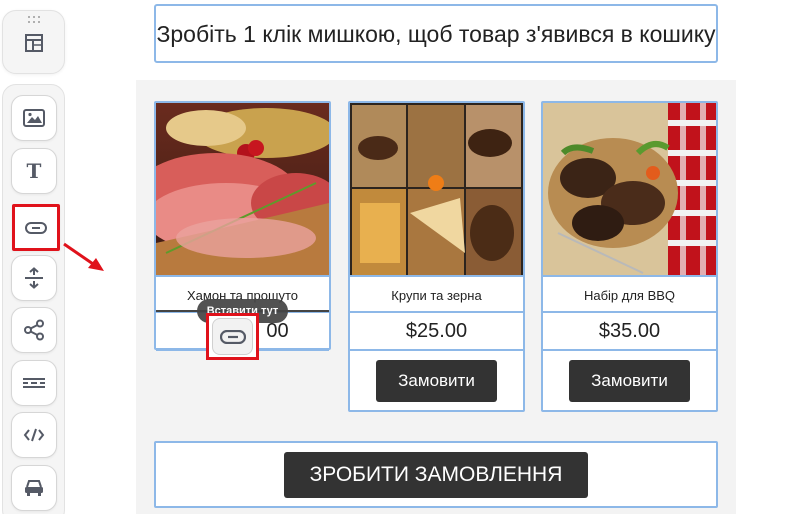 The image size is (799, 514). I want to click on share-icon, so click(34, 330).